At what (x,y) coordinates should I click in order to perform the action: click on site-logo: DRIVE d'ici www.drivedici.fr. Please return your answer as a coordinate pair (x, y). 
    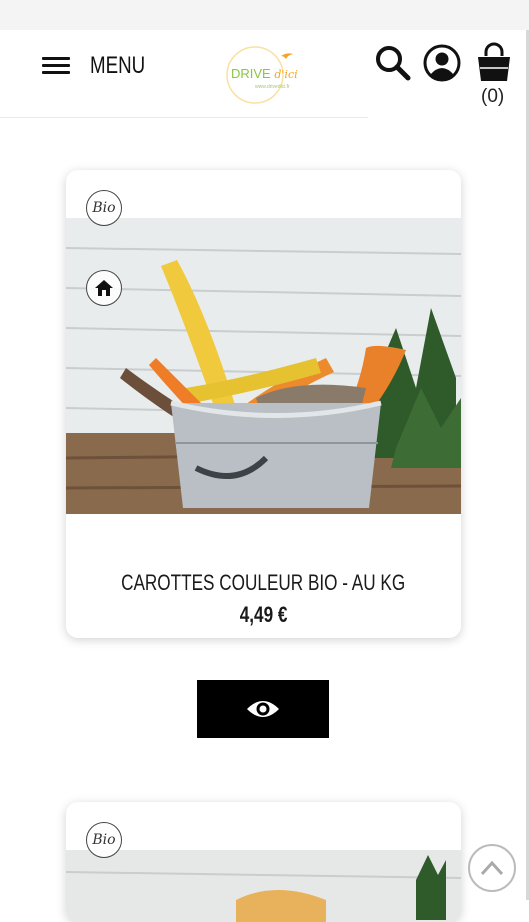
    Looking at the image, I should click on (265, 75).